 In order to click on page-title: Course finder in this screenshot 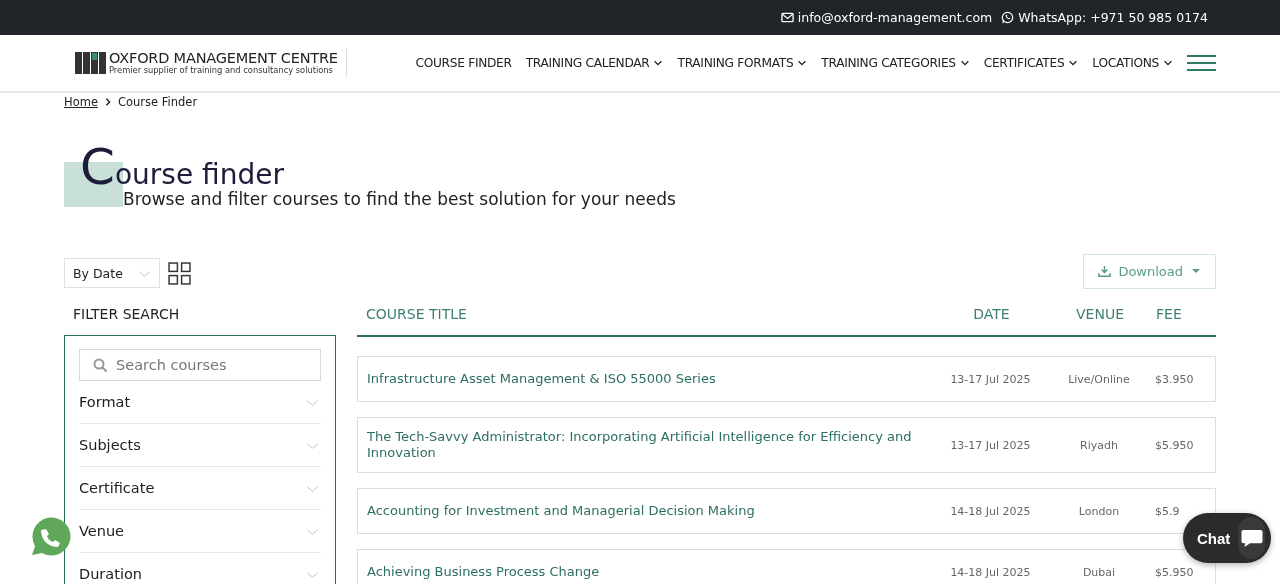, I will do `click(182, 164)`.